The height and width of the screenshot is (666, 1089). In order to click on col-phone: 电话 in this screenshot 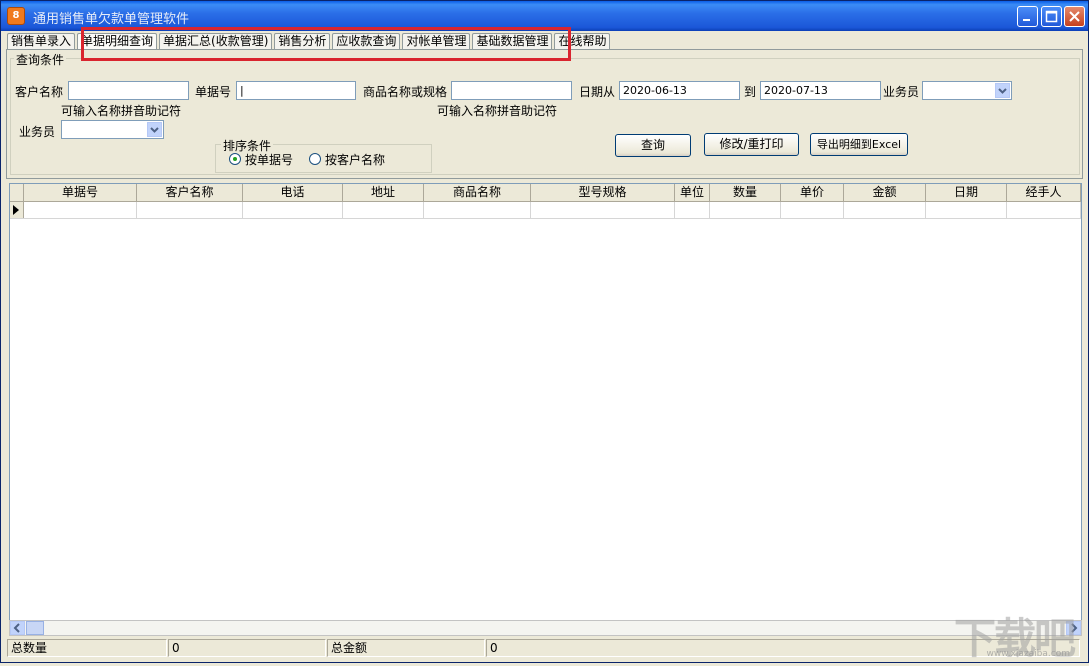, I will do `click(293, 192)`.